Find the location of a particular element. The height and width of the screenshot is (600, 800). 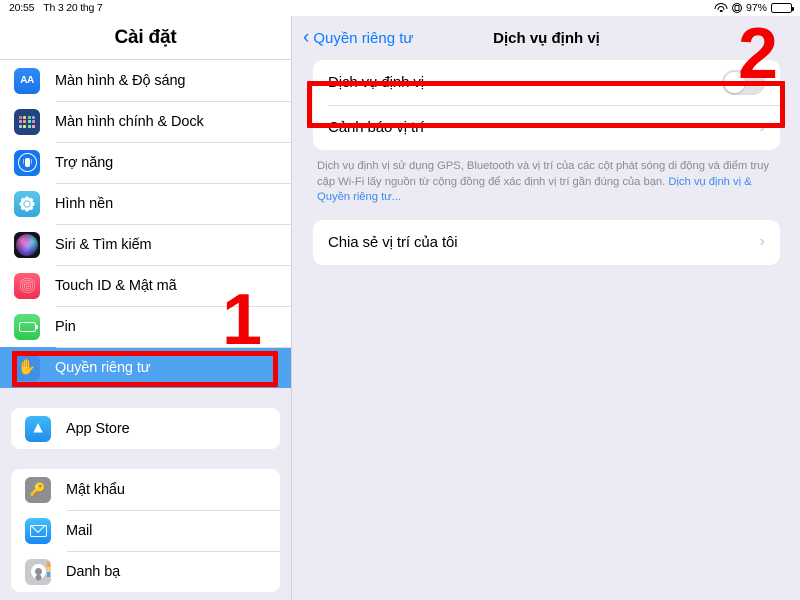

row-share-my-location: Chia sẻ vị trí của tôi › is located at coordinates (546, 242).